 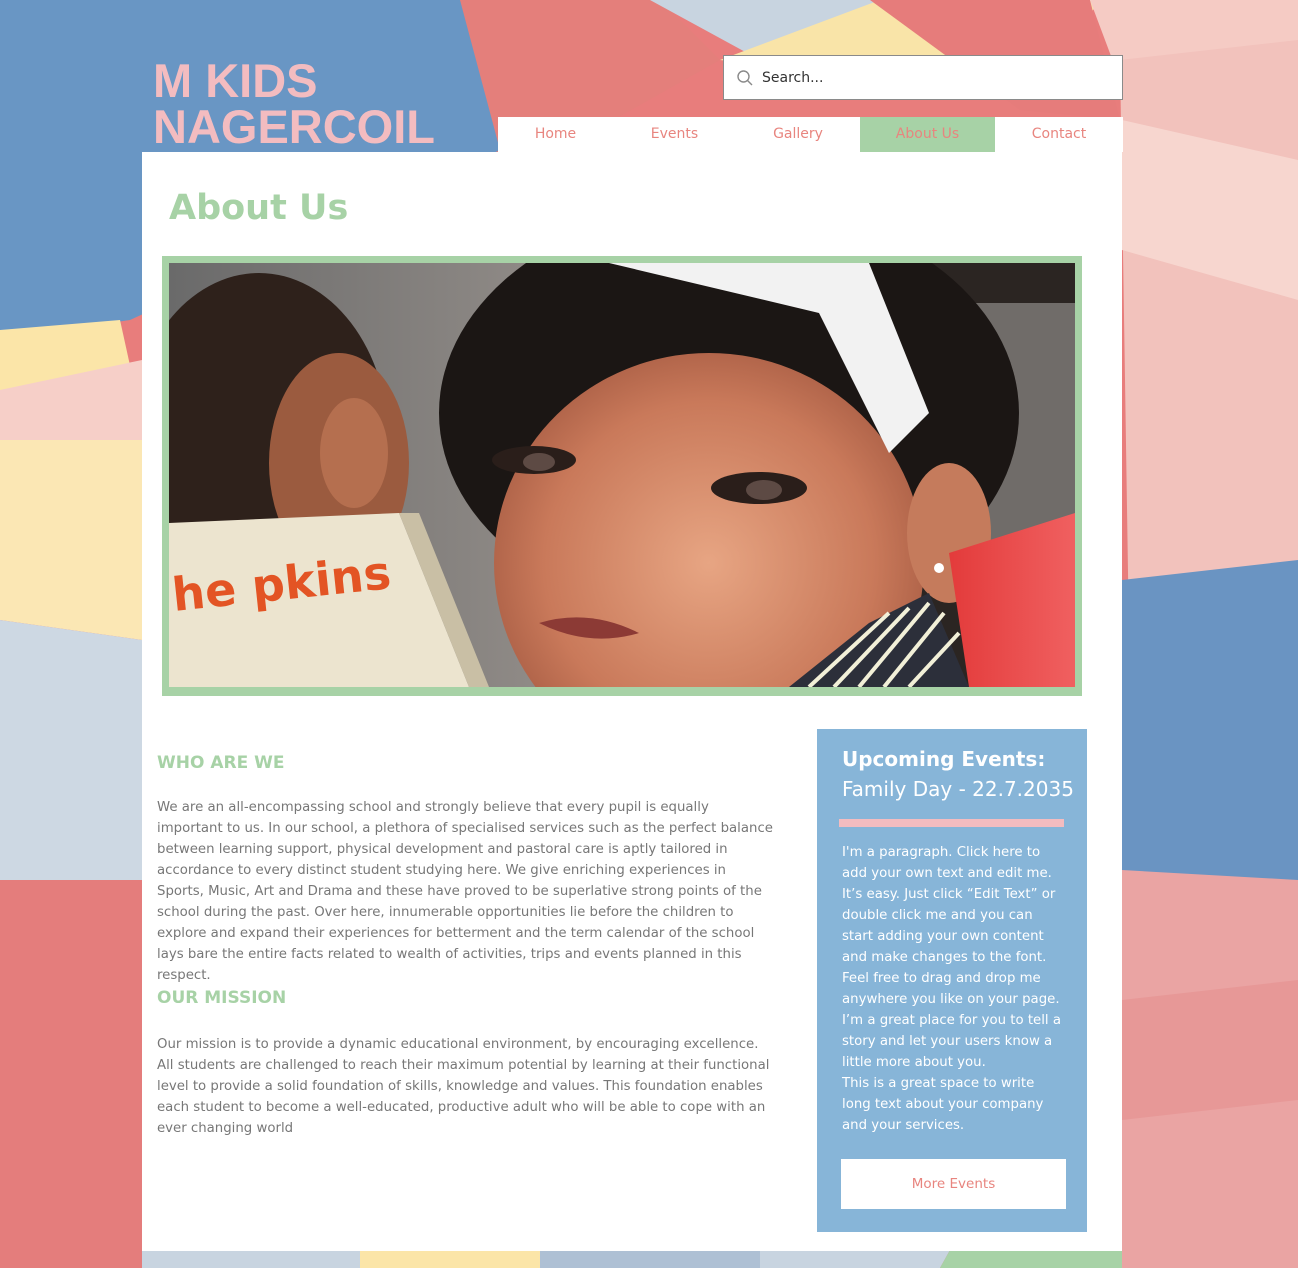 I want to click on nav-item-contact: Contact, so click(x=1059, y=134).